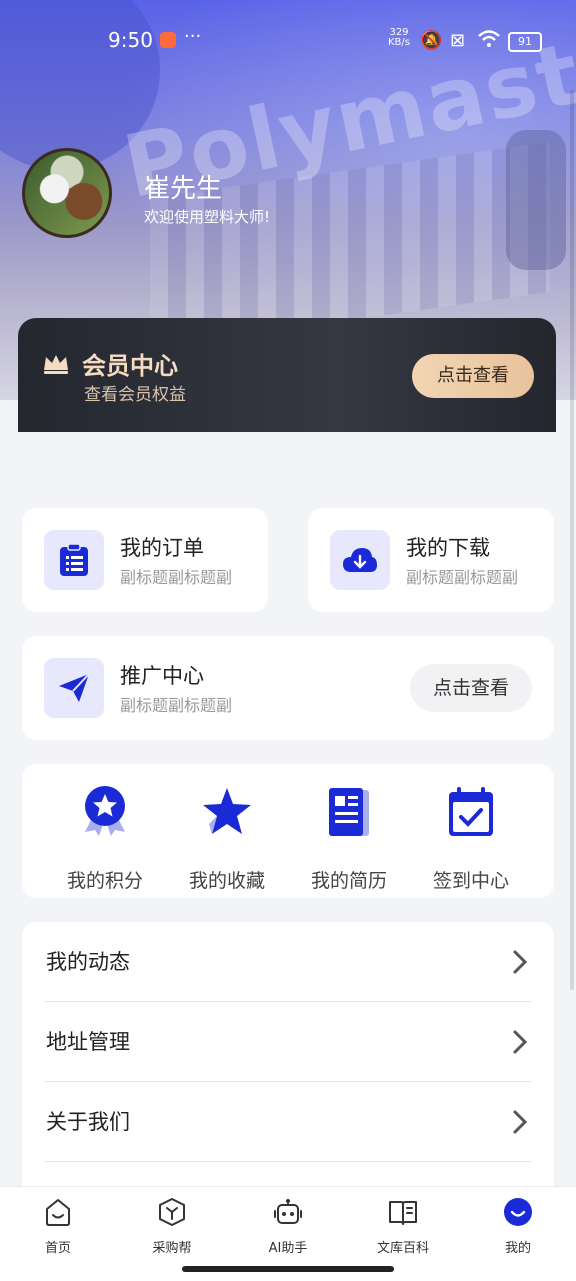 This screenshot has width=576, height=1281. Describe the element at coordinates (349, 838) in the screenshot. I see `grid-item-resume: 我的简历` at that location.